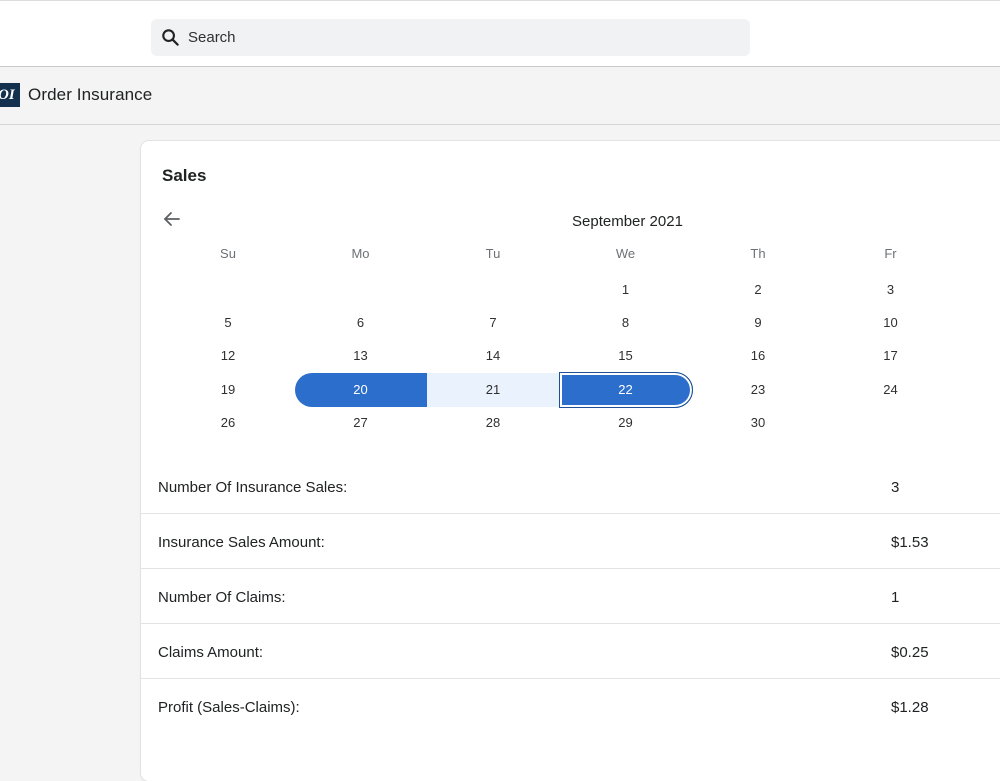 This screenshot has width=1000, height=781. Describe the element at coordinates (493, 389) in the screenshot. I see `calendar-day-in-range: 21` at that location.